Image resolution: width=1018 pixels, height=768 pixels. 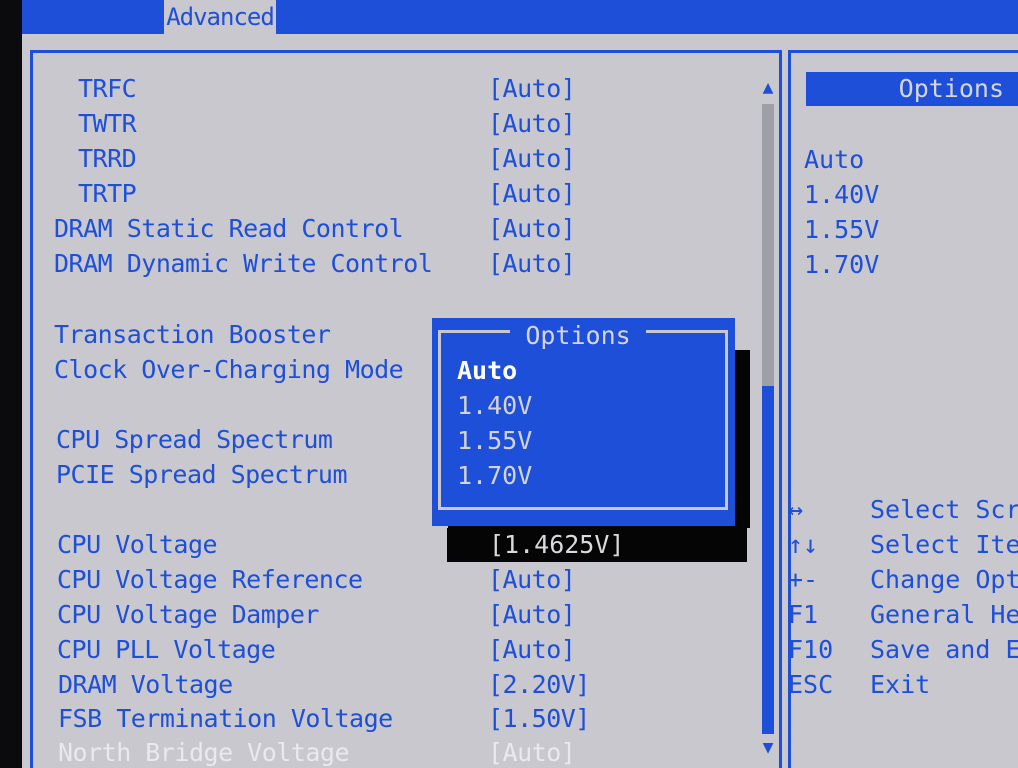 What do you see at coordinates (204, 752) in the screenshot?
I see `setting-label: North Bridge Voltage` at bounding box center [204, 752].